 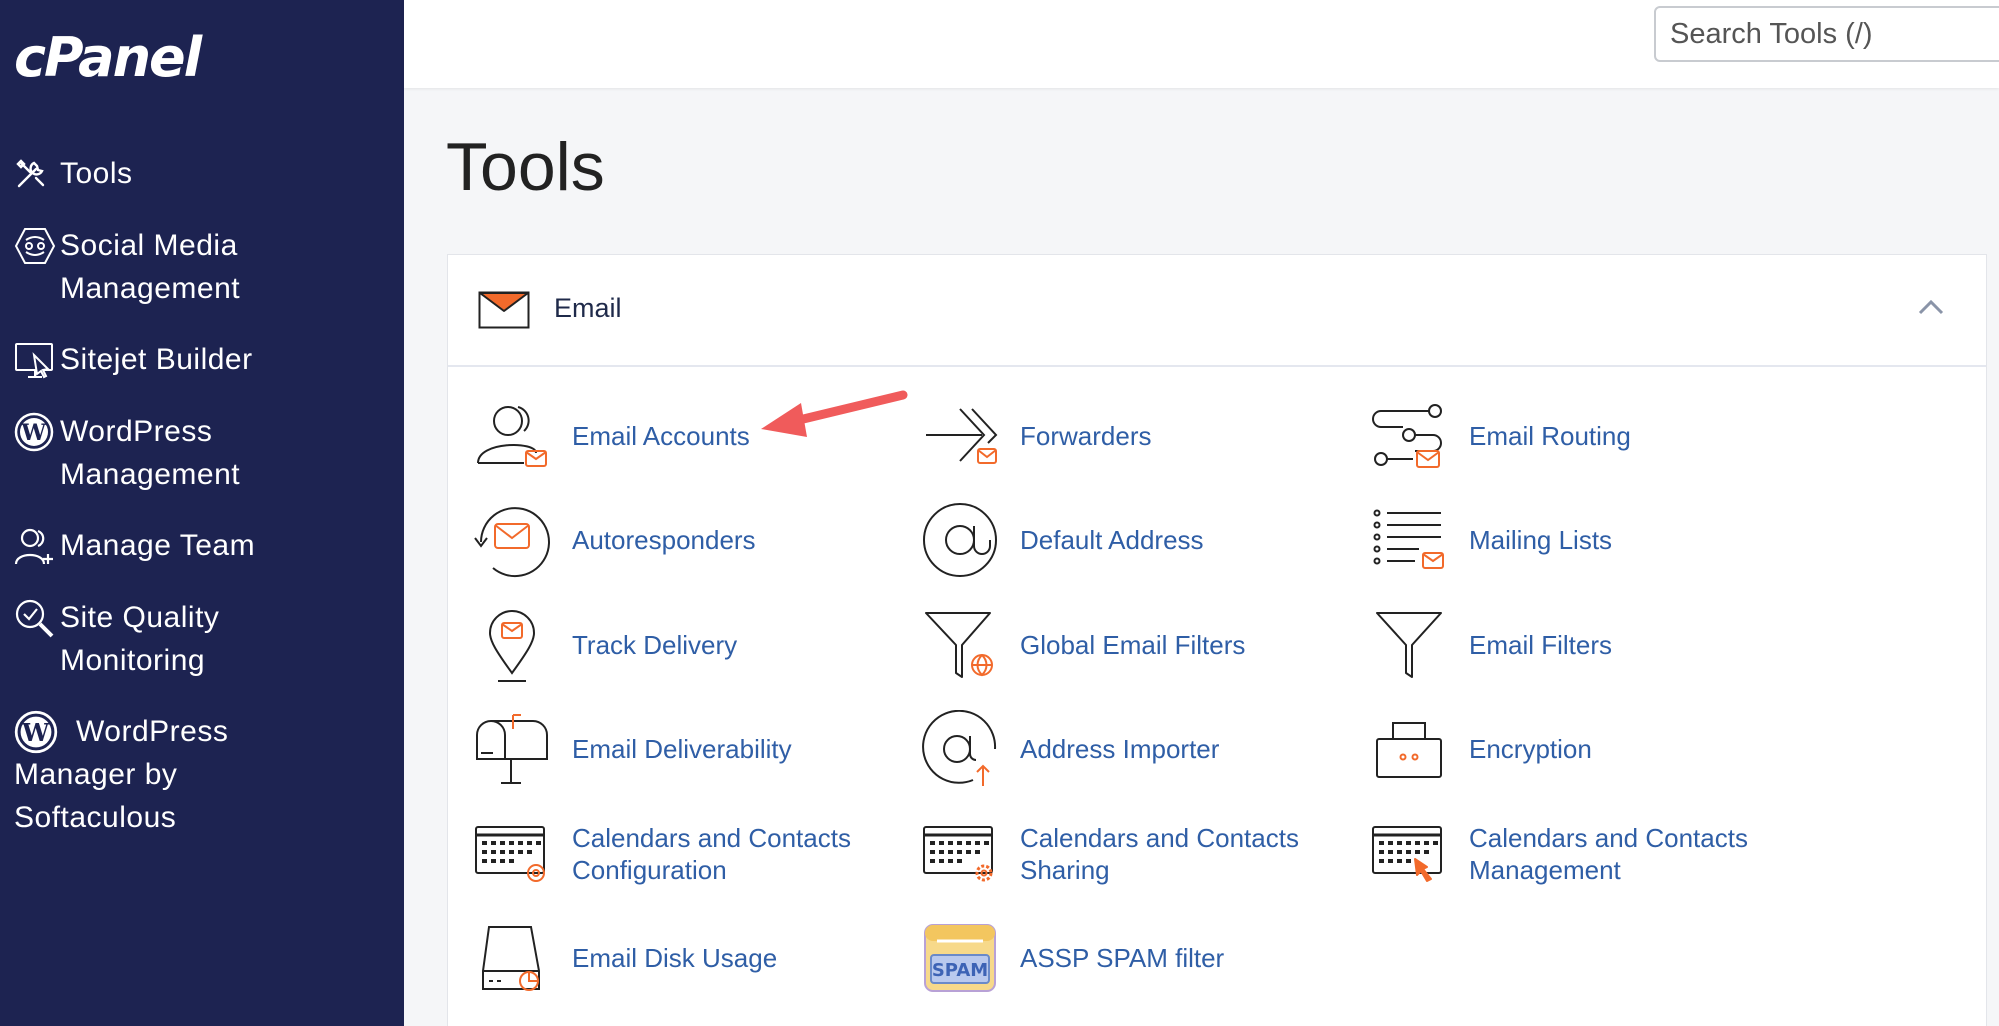 I want to click on sidebar-item-social-media: Social Media Management, so click(x=187, y=267).